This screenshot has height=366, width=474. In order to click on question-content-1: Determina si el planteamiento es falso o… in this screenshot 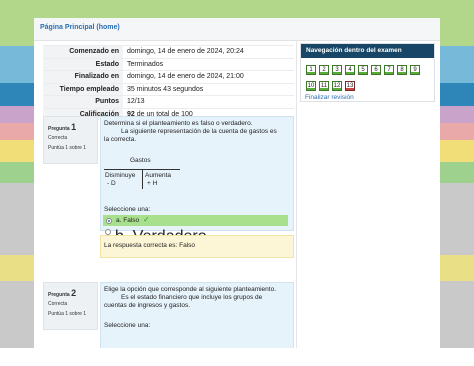, I will do `click(197, 173)`.